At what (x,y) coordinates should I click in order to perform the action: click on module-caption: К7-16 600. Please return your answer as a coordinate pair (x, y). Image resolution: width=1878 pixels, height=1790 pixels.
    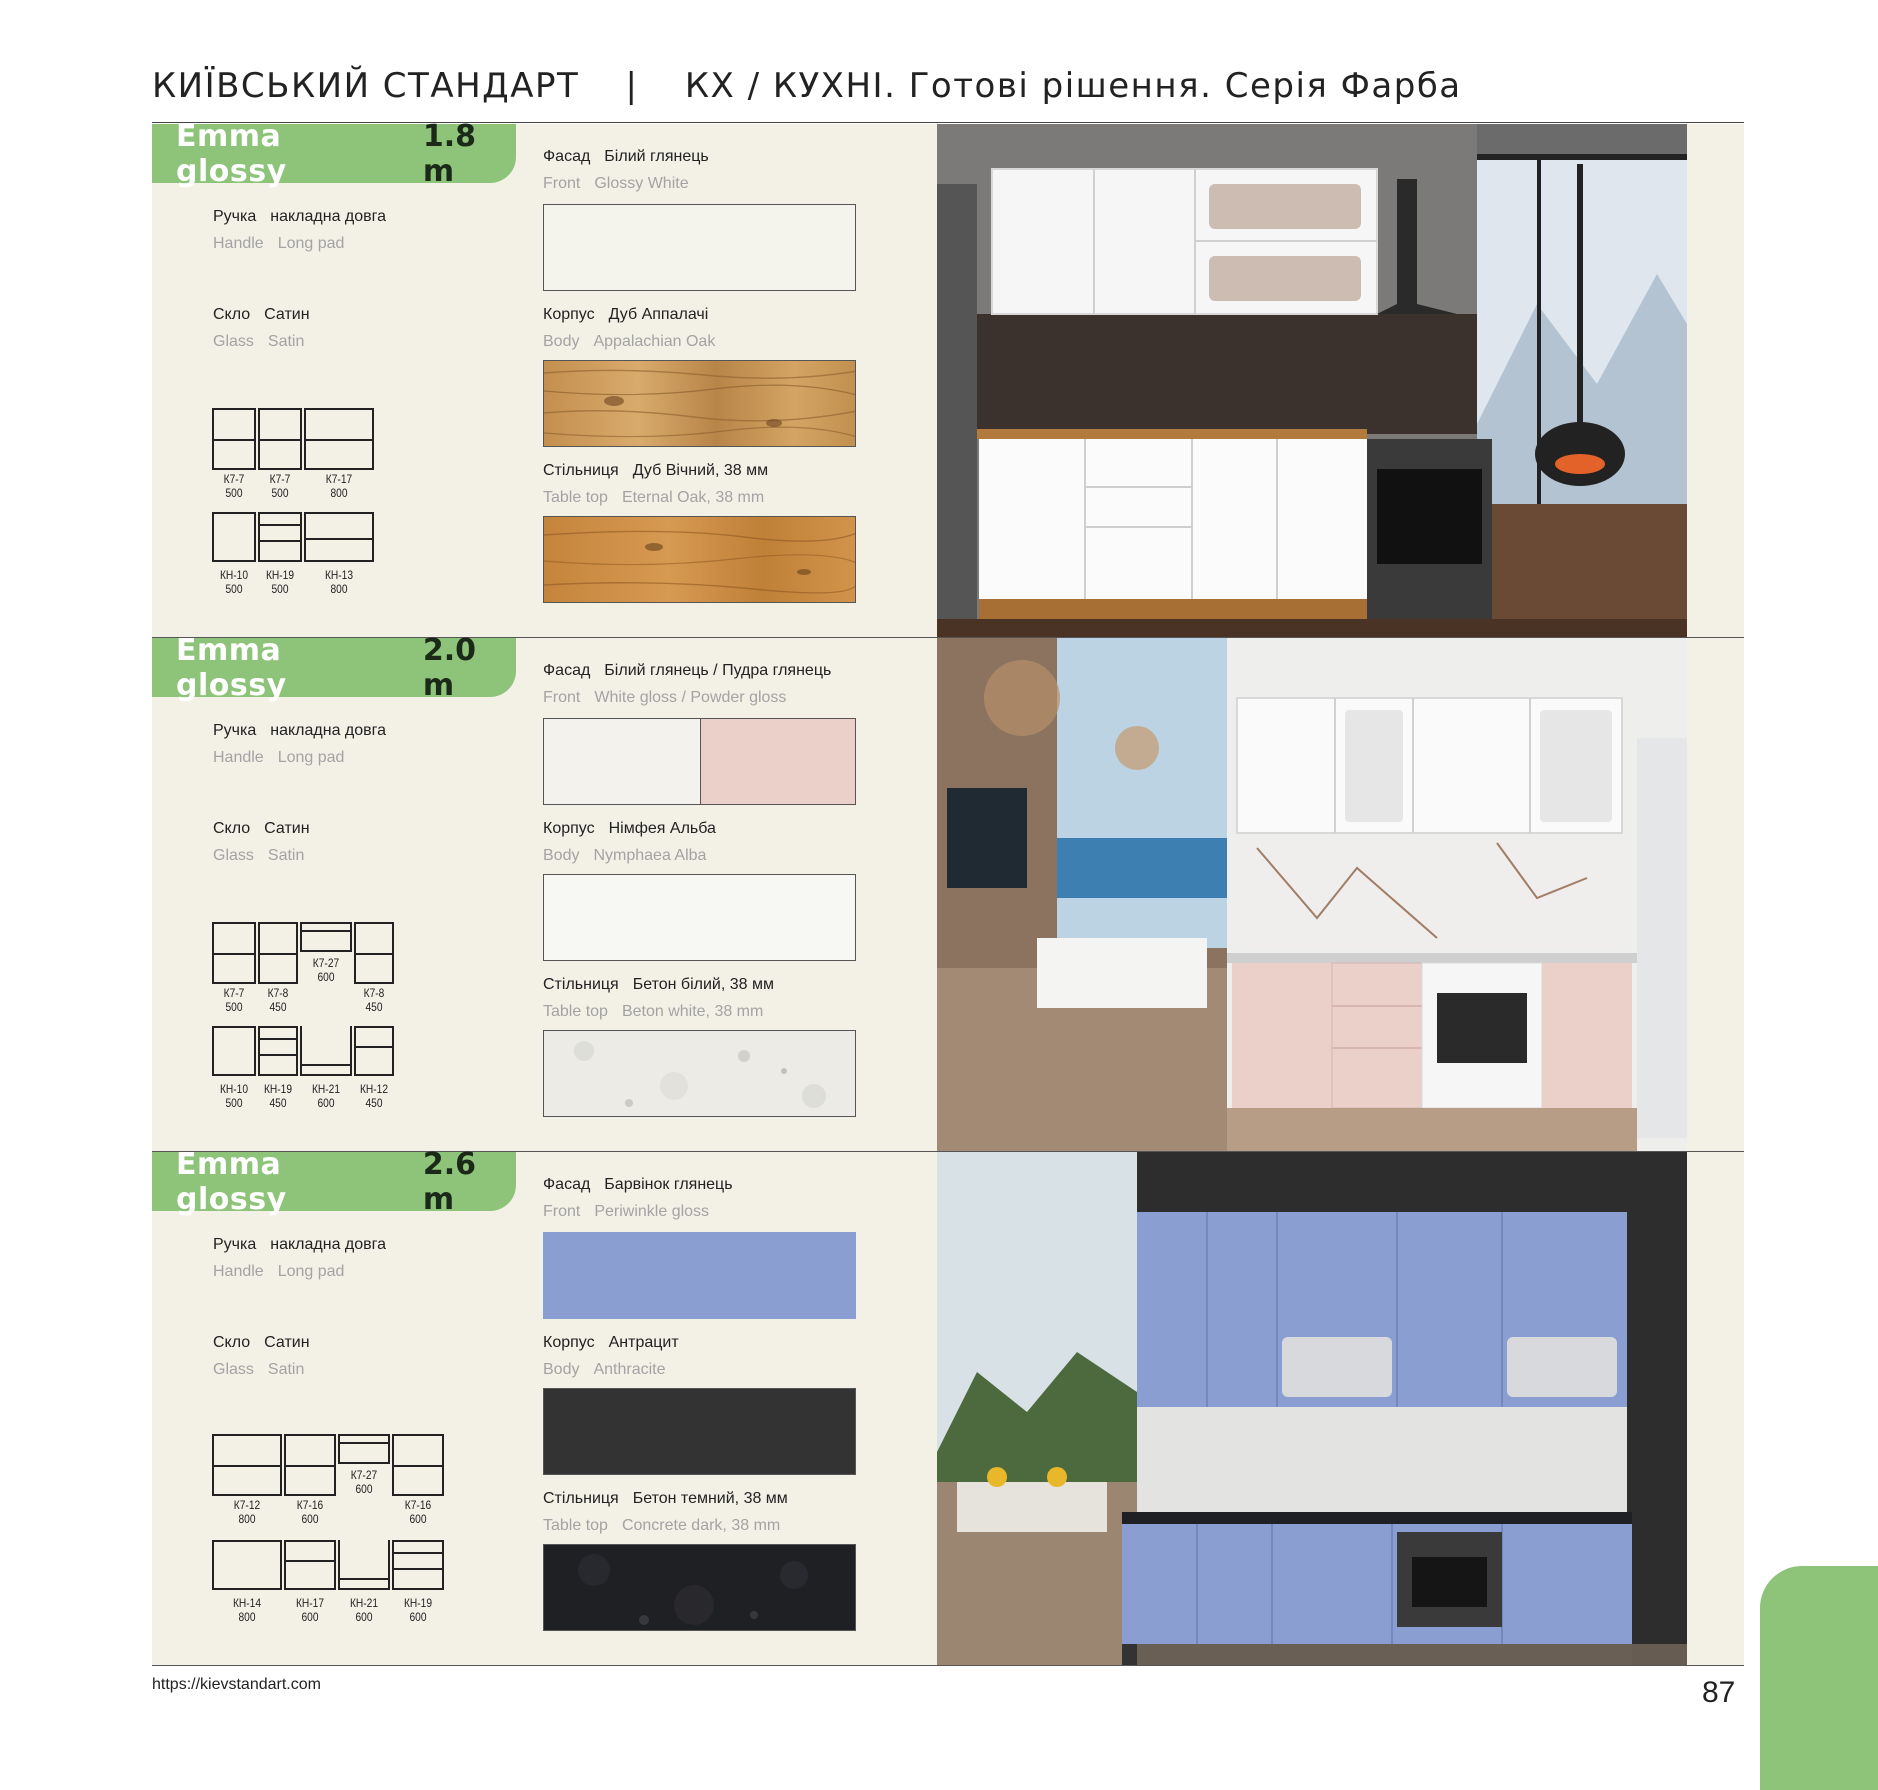
    Looking at the image, I should click on (310, 1512).